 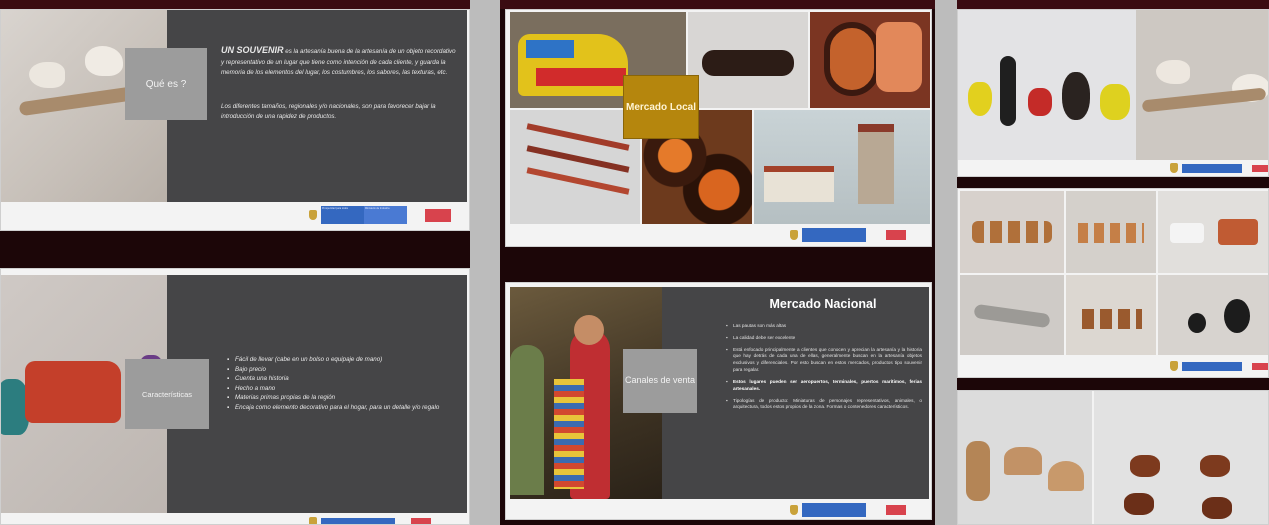 I want to click on list-item: Hecho a mano, so click(x=342, y=389).